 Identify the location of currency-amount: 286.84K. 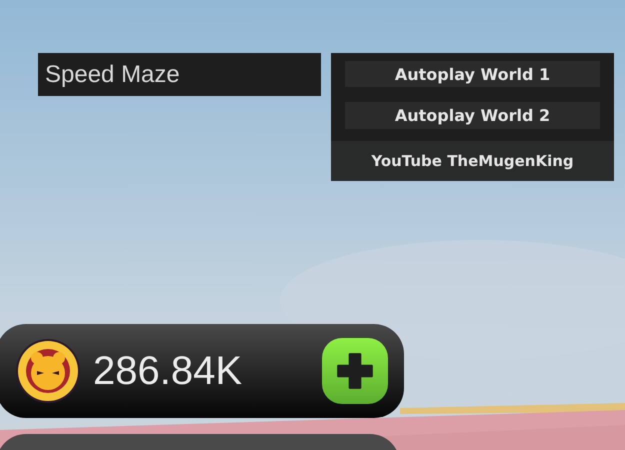
(167, 371).